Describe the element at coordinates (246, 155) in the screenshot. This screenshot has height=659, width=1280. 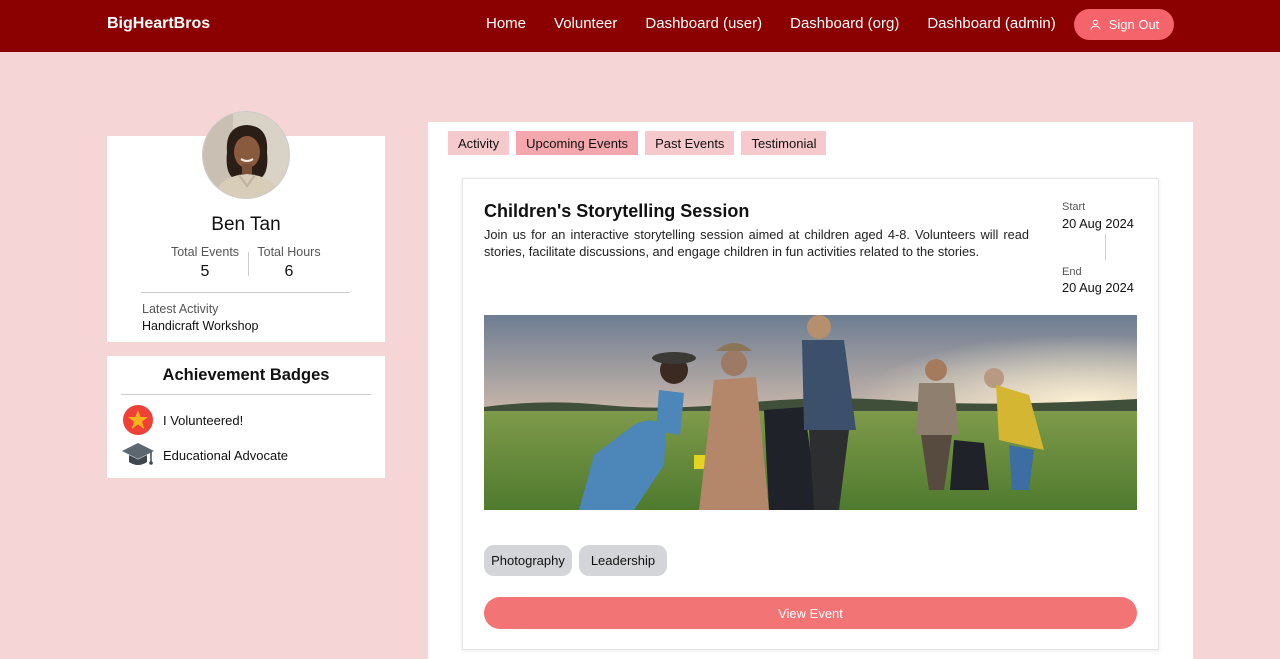
I see `avatar` at that location.